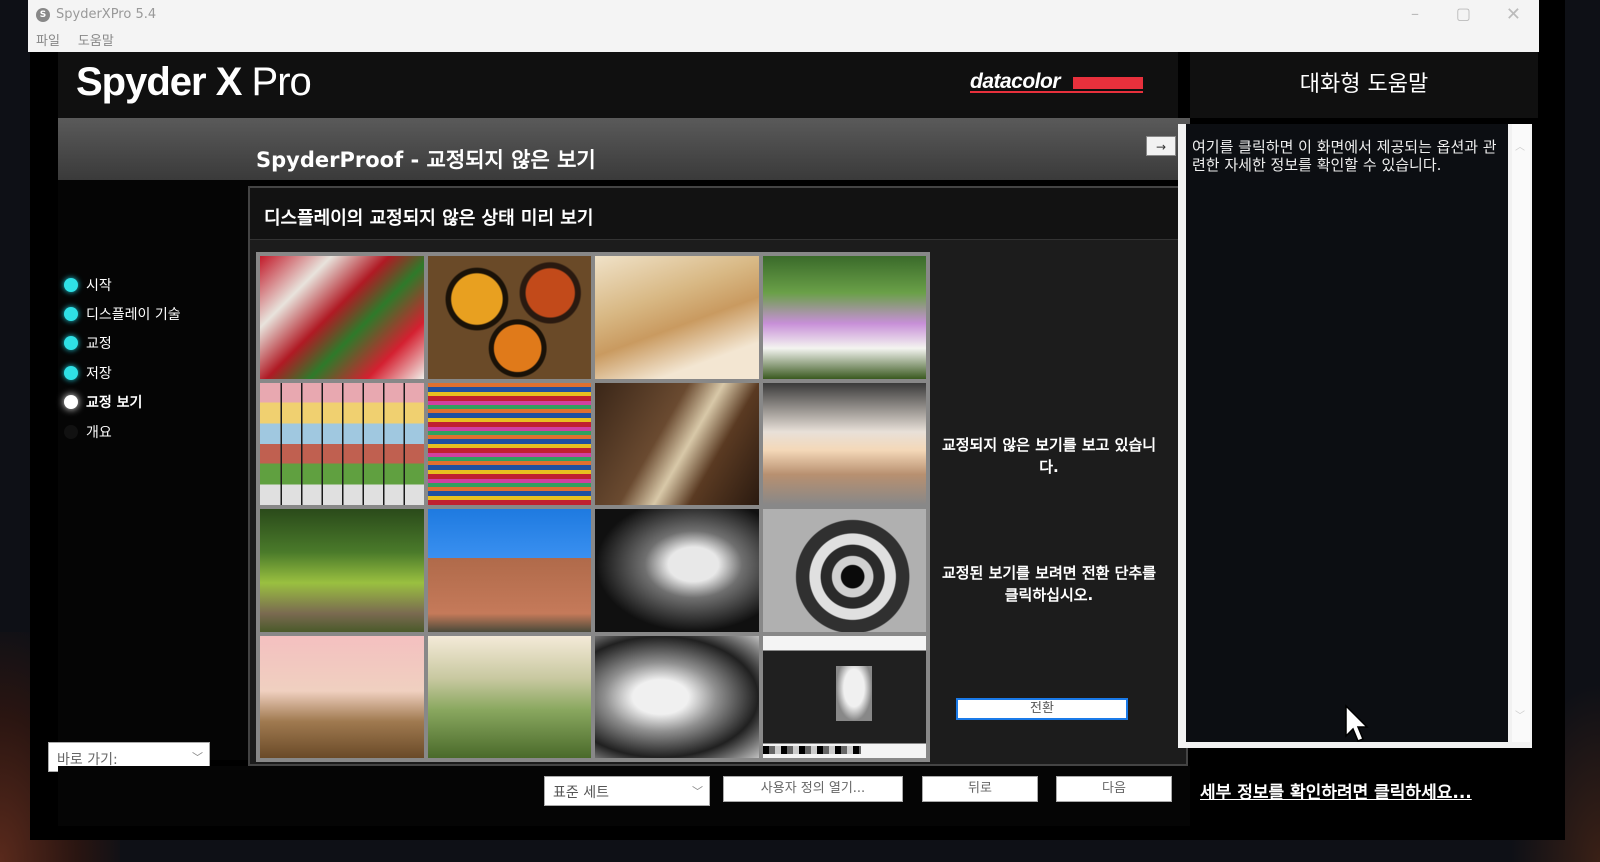  Describe the element at coordinates (1463, 13) in the screenshot. I see `maximize-icon: ▢` at that location.